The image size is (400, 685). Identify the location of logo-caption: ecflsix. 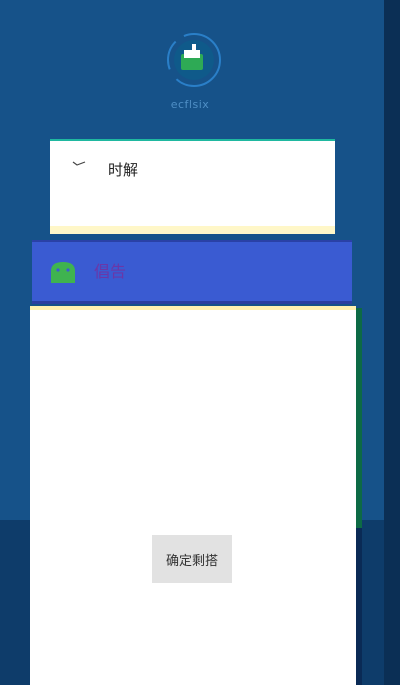
(190, 104).